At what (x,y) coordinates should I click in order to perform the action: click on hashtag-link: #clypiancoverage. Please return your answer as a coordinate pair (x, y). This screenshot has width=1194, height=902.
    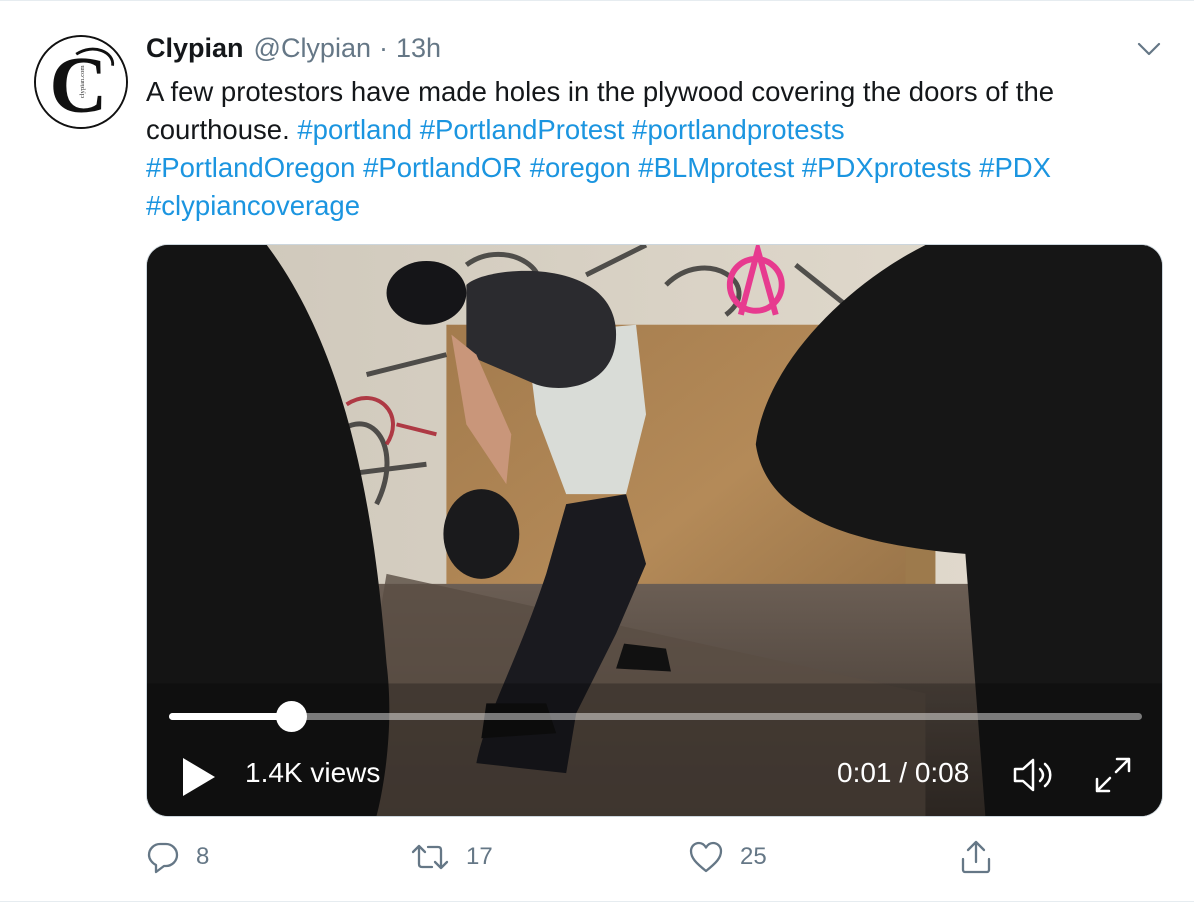
    Looking at the image, I should click on (253, 205).